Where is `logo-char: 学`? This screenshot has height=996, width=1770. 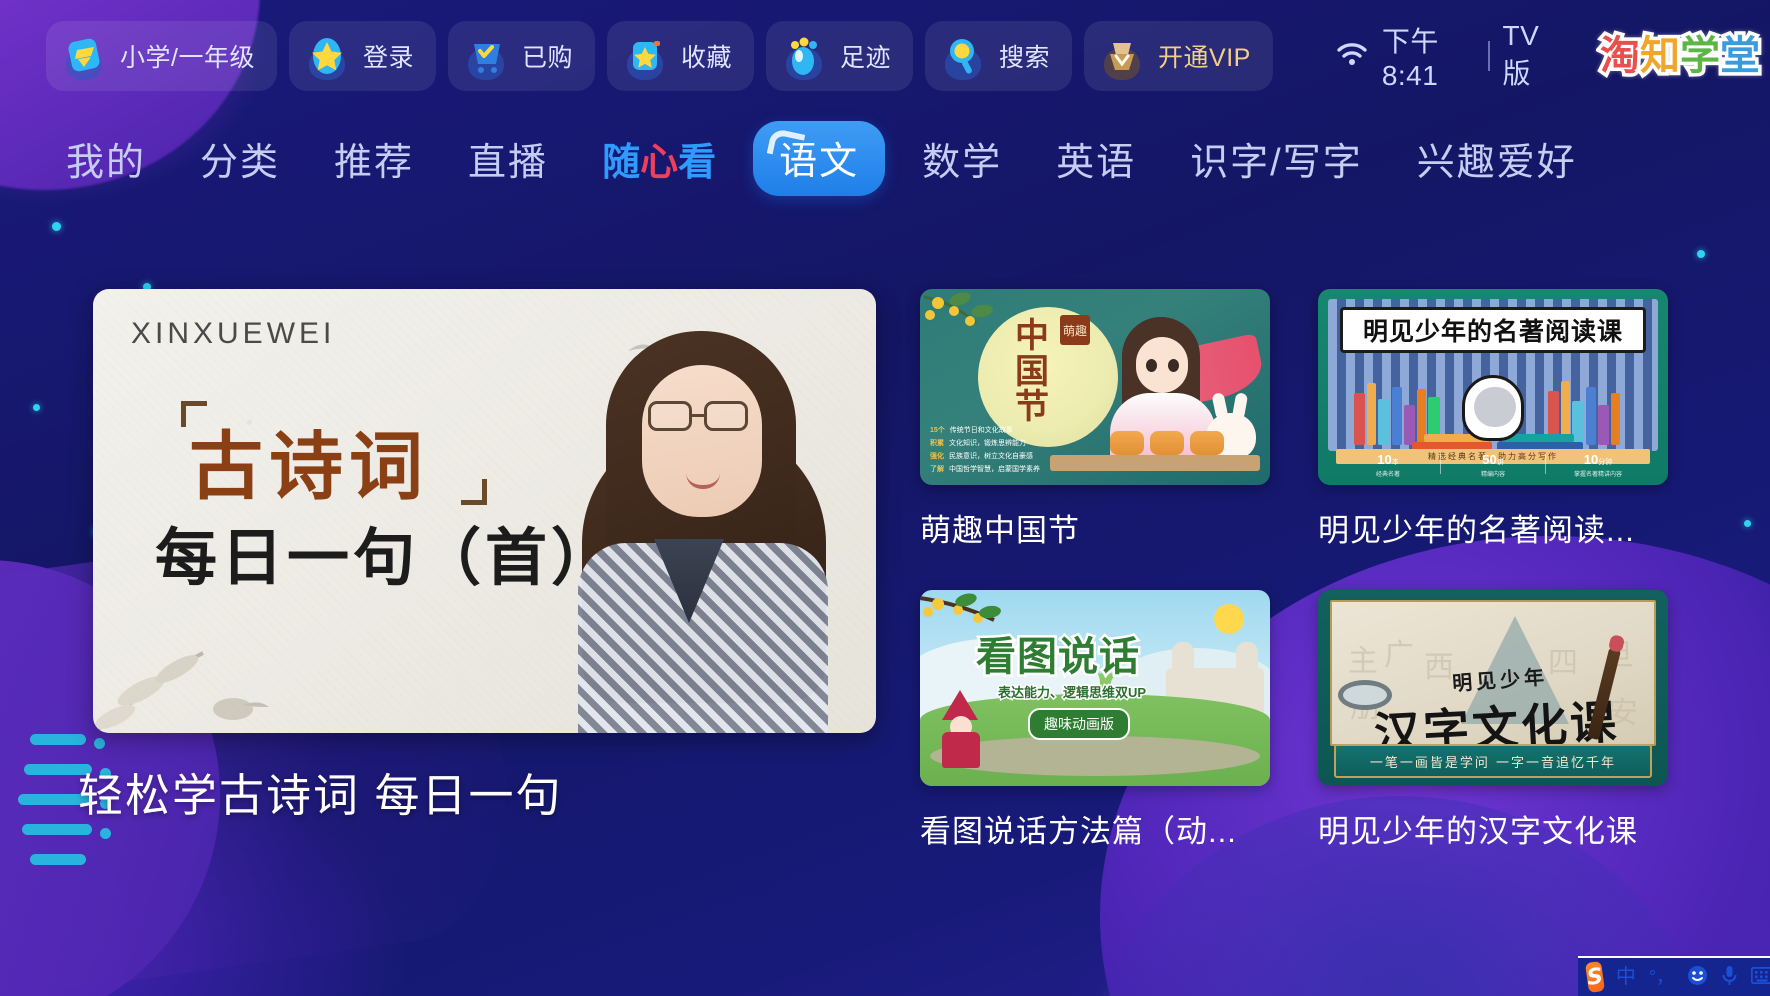
logo-char: 学 is located at coordinates (1700, 56).